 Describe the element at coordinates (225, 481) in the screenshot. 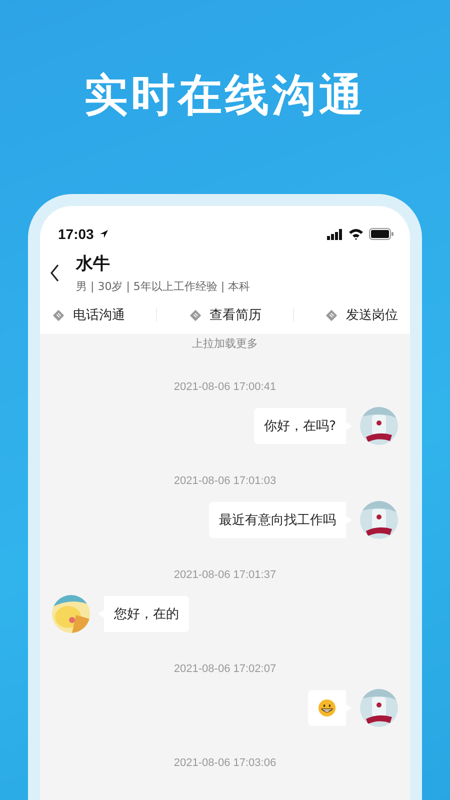

I see `message-timestamp: 2021-08-06 17:01:03` at that location.